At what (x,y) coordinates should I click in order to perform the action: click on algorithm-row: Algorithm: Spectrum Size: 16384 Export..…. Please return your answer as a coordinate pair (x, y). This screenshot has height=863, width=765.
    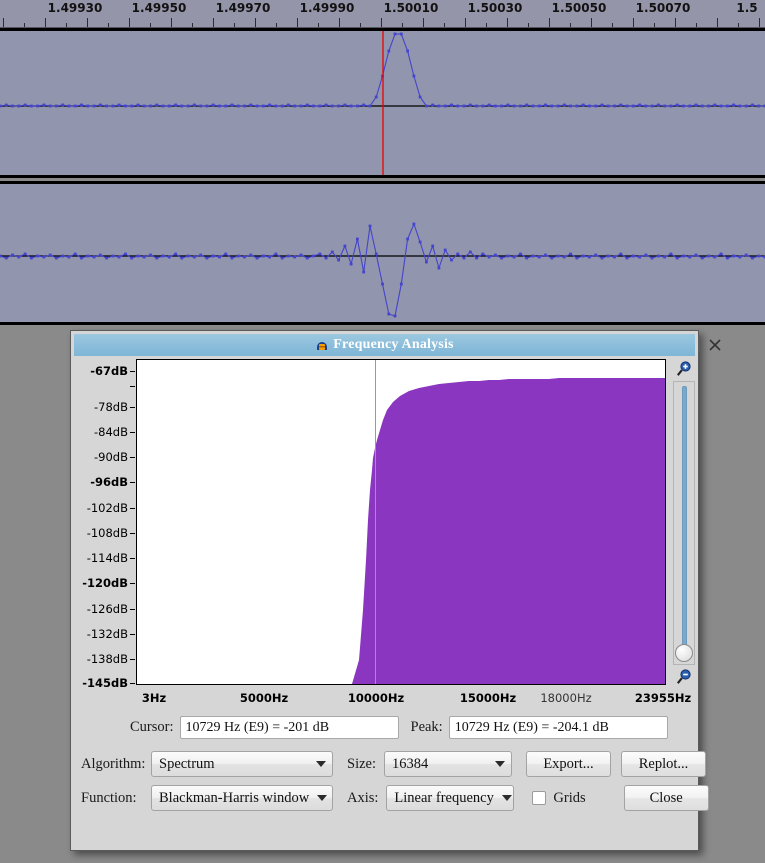
    Looking at the image, I should click on (393, 764).